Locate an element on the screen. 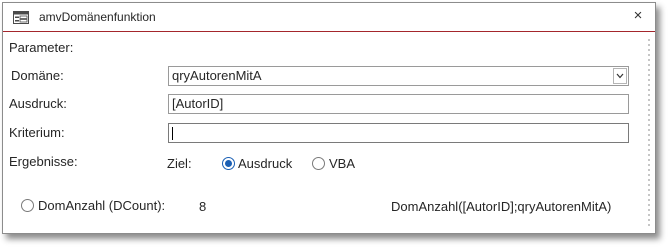 Image resolution: width=670 pixels, height=249 pixels. radio-target-vba is located at coordinates (318, 163).